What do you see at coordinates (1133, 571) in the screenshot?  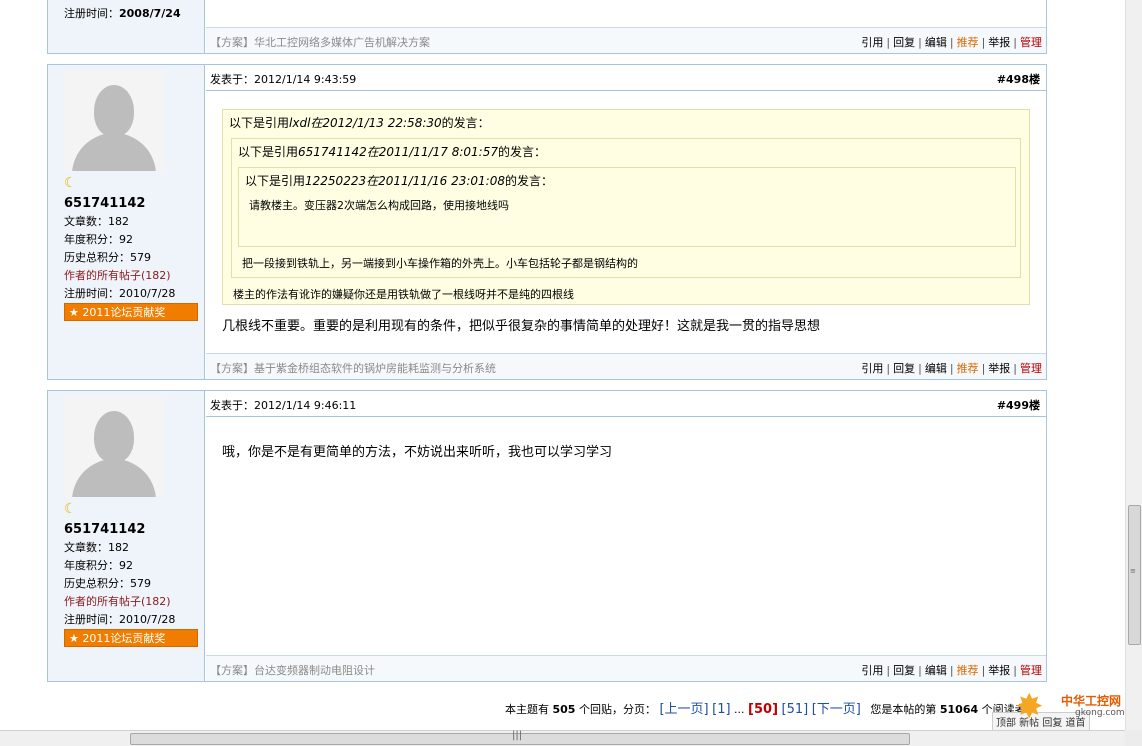 I see `scroll-grip-icon: ≡` at bounding box center [1133, 571].